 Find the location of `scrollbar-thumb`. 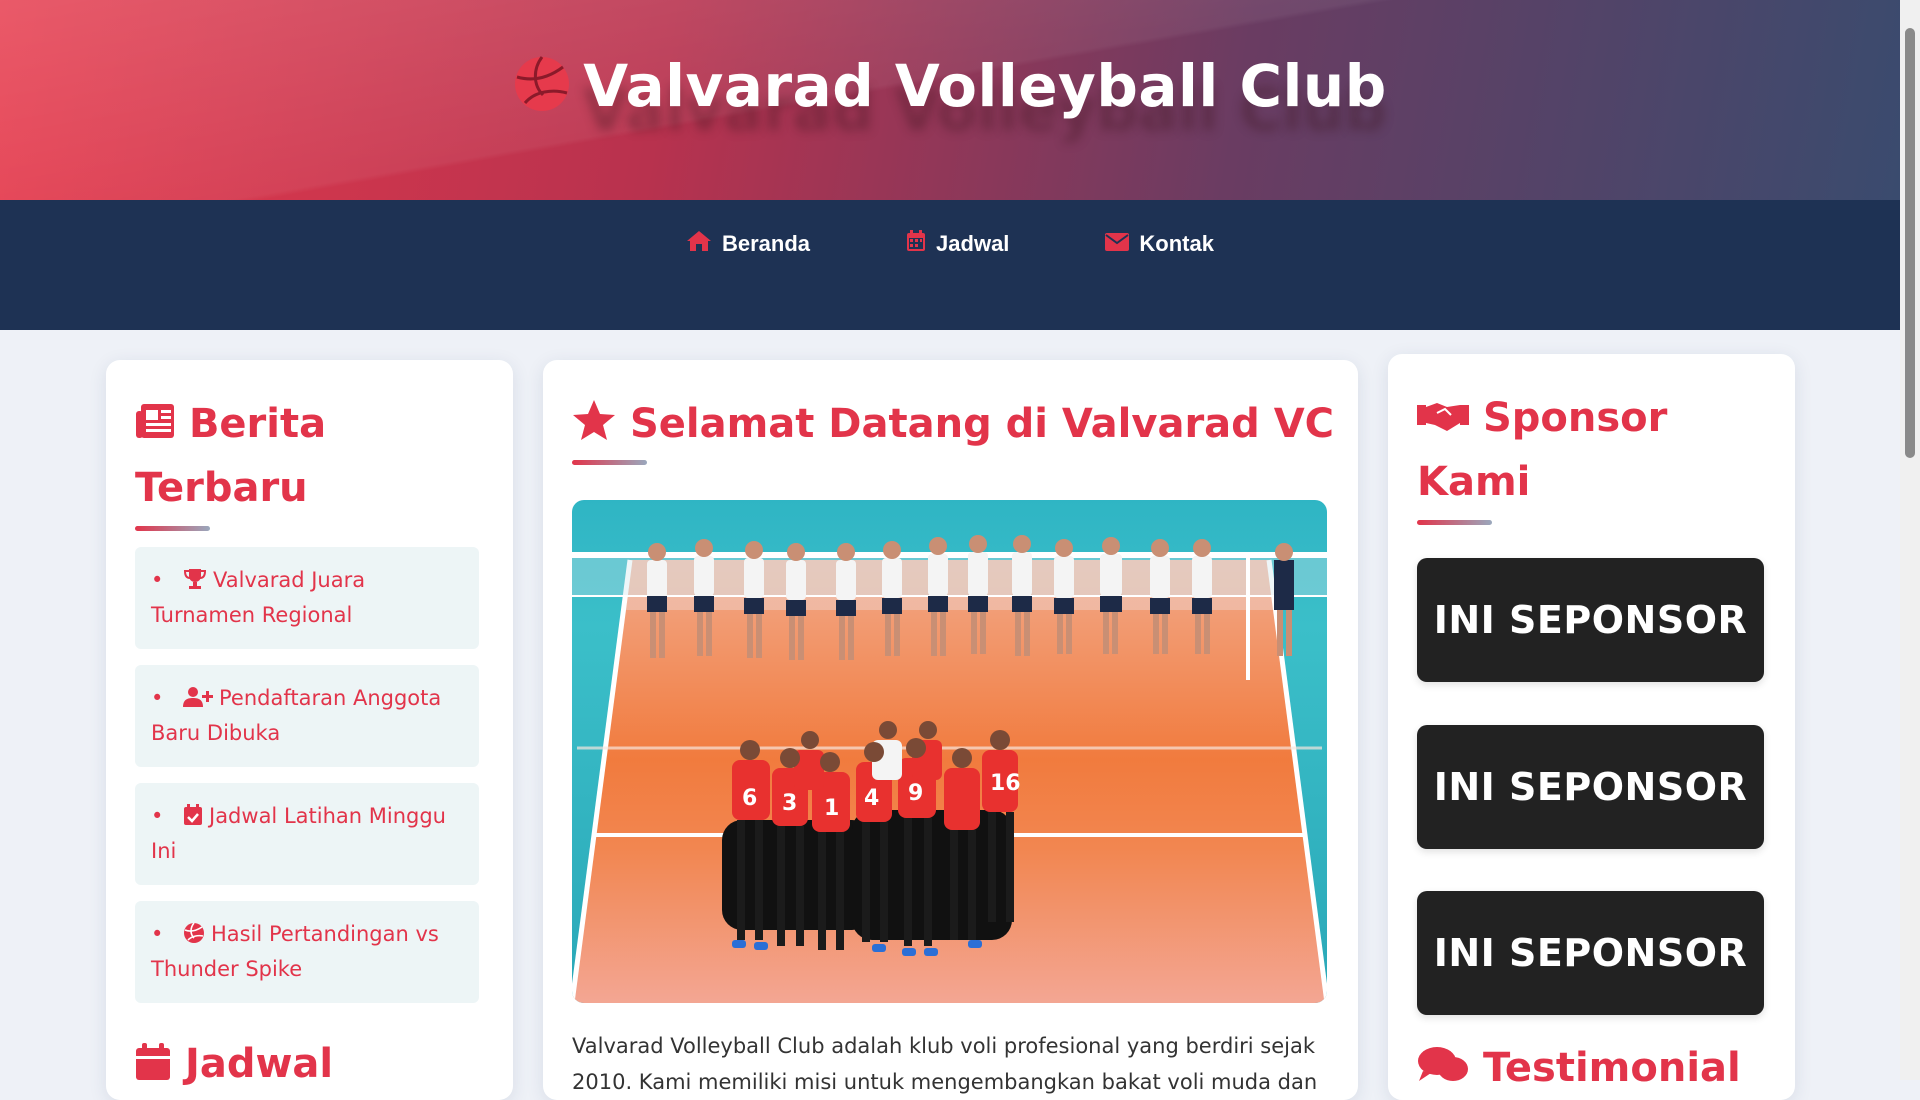

scrollbar-thumb is located at coordinates (1910, 243).